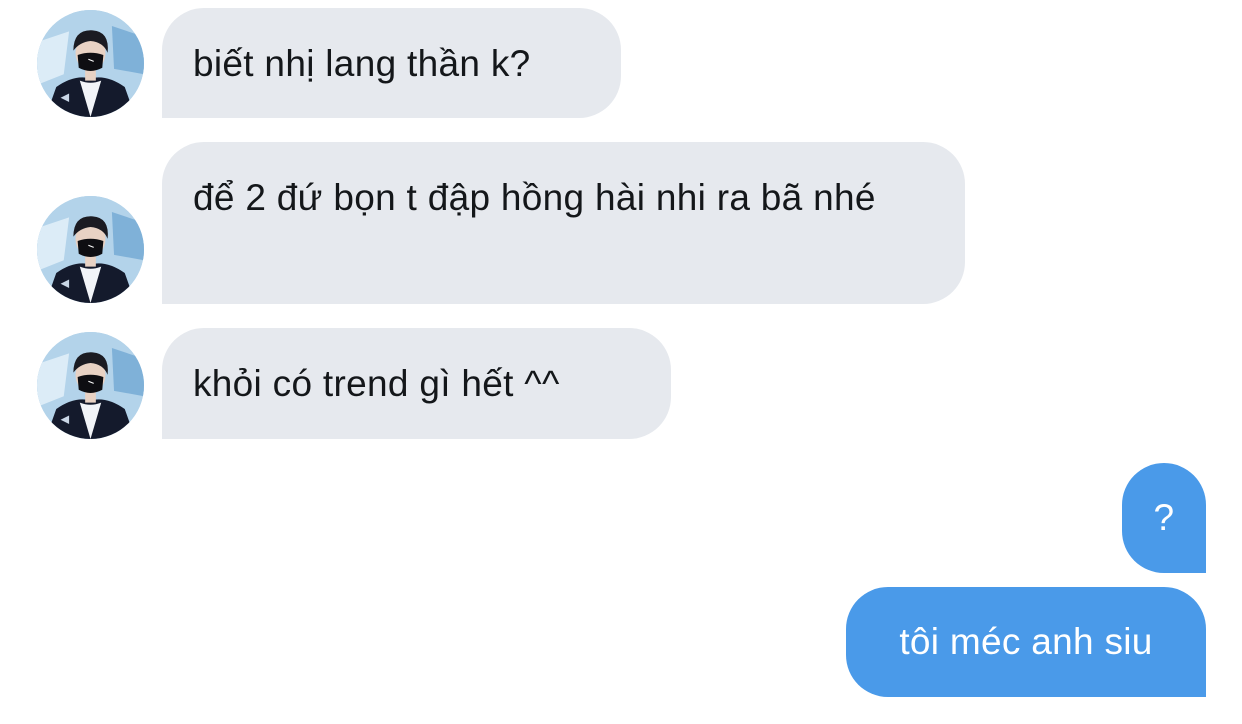 The height and width of the screenshot is (724, 1242). I want to click on outgoing-message-2: tôi méc anh siu, so click(1026, 642).